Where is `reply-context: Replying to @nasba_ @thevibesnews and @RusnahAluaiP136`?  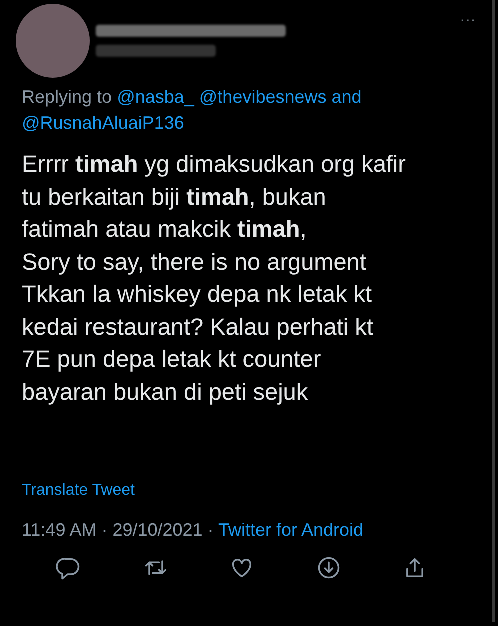 reply-context: Replying to @nasba_ @thevibesnews and @RusnahAluaiP136 is located at coordinates (192, 110).